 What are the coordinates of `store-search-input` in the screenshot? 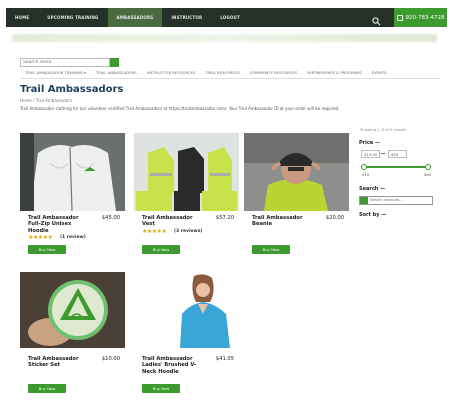 It's located at (65, 62).